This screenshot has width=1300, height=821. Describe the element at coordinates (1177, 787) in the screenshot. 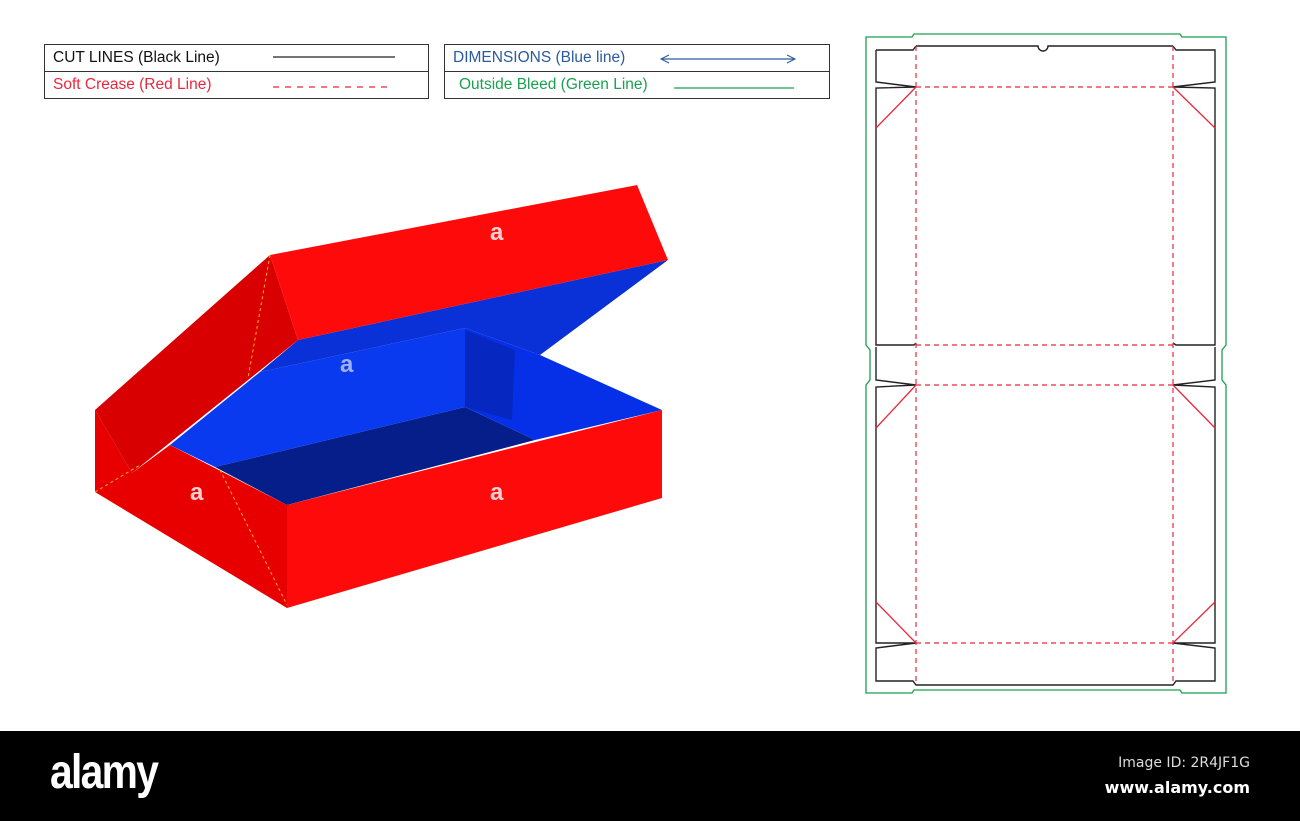

I see `site-url: www.alamy.com` at that location.